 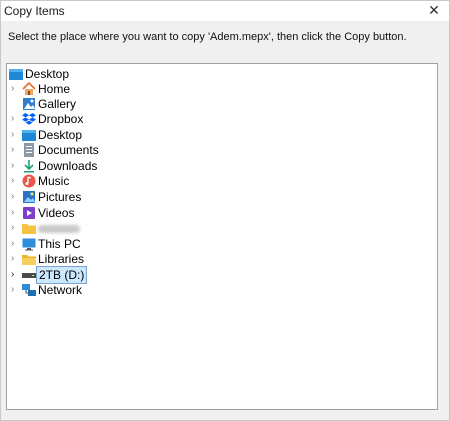 What do you see at coordinates (217, 181) in the screenshot?
I see `tree-item-music: › Music` at bounding box center [217, 181].